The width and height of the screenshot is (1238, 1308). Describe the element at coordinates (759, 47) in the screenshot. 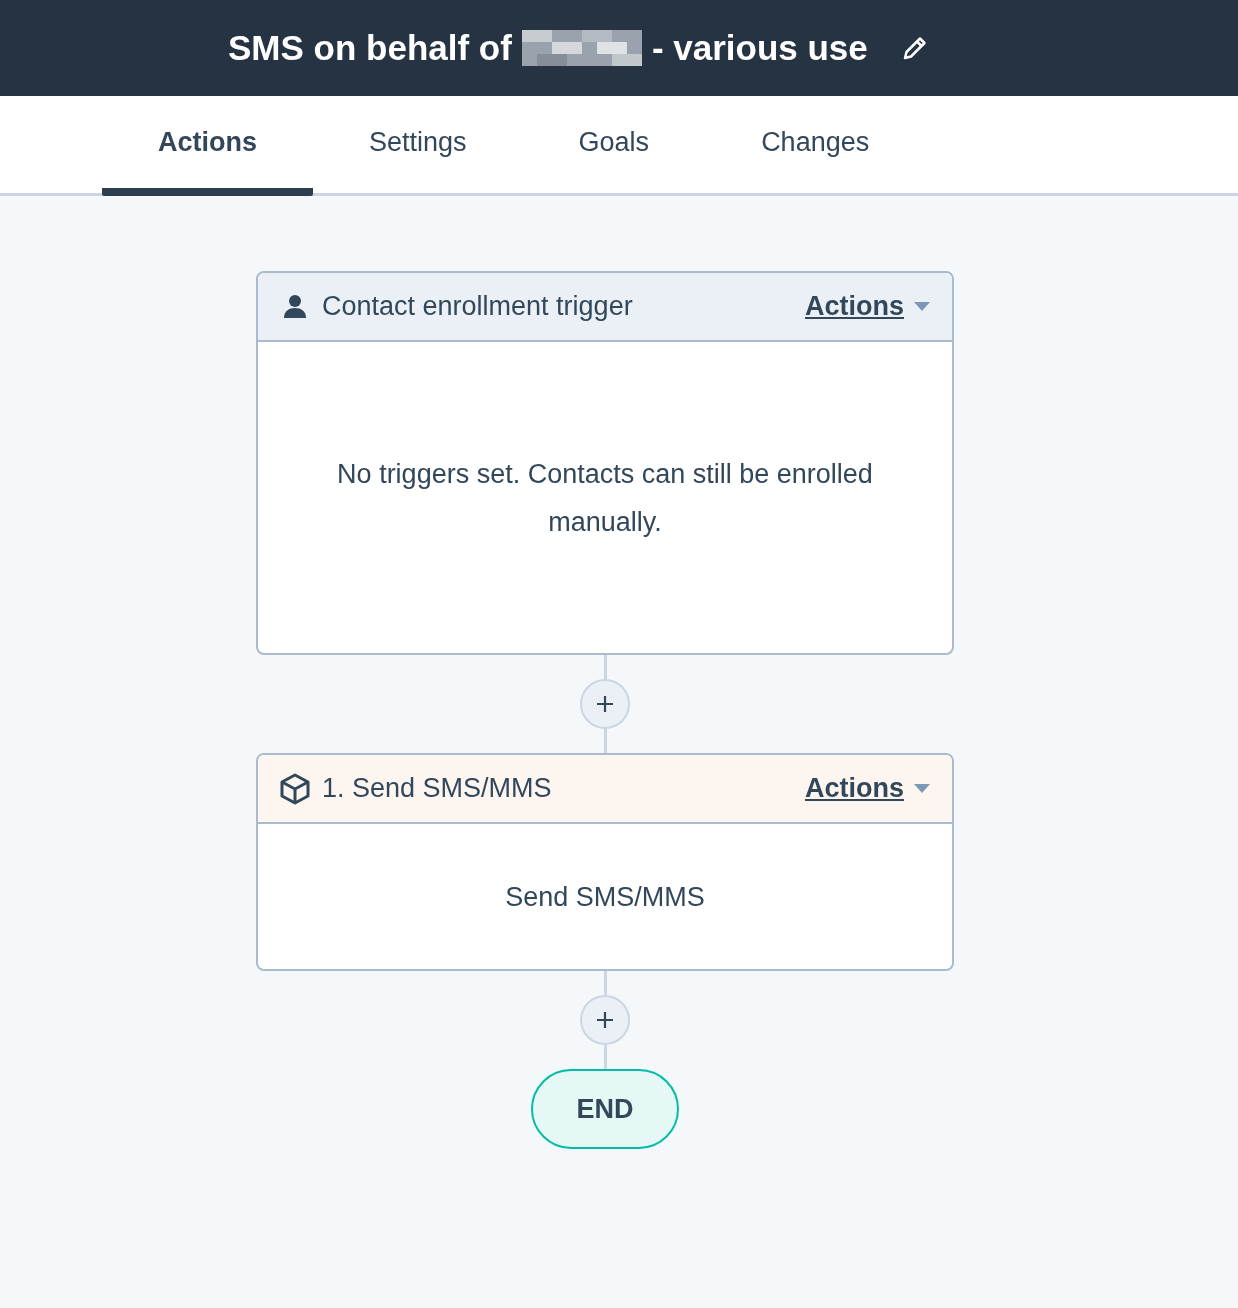

I see `workflow-title: - various use` at that location.